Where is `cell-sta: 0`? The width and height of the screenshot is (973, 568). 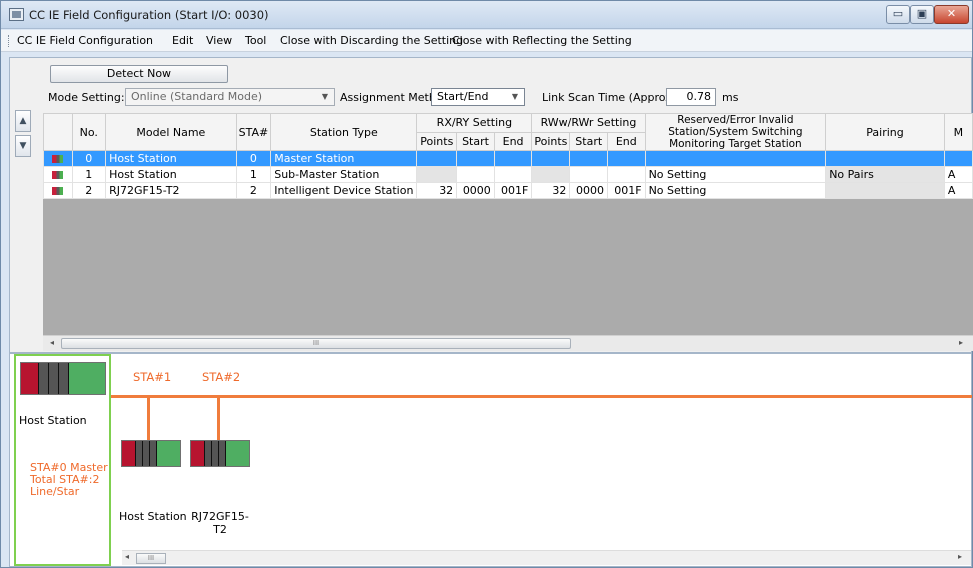
cell-sta: 0 is located at coordinates (253, 158).